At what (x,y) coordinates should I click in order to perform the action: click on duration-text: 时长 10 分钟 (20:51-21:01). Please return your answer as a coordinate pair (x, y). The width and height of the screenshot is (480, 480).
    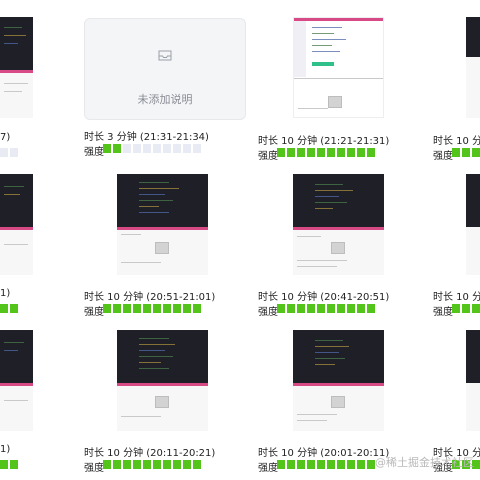
    Looking at the image, I should click on (150, 297).